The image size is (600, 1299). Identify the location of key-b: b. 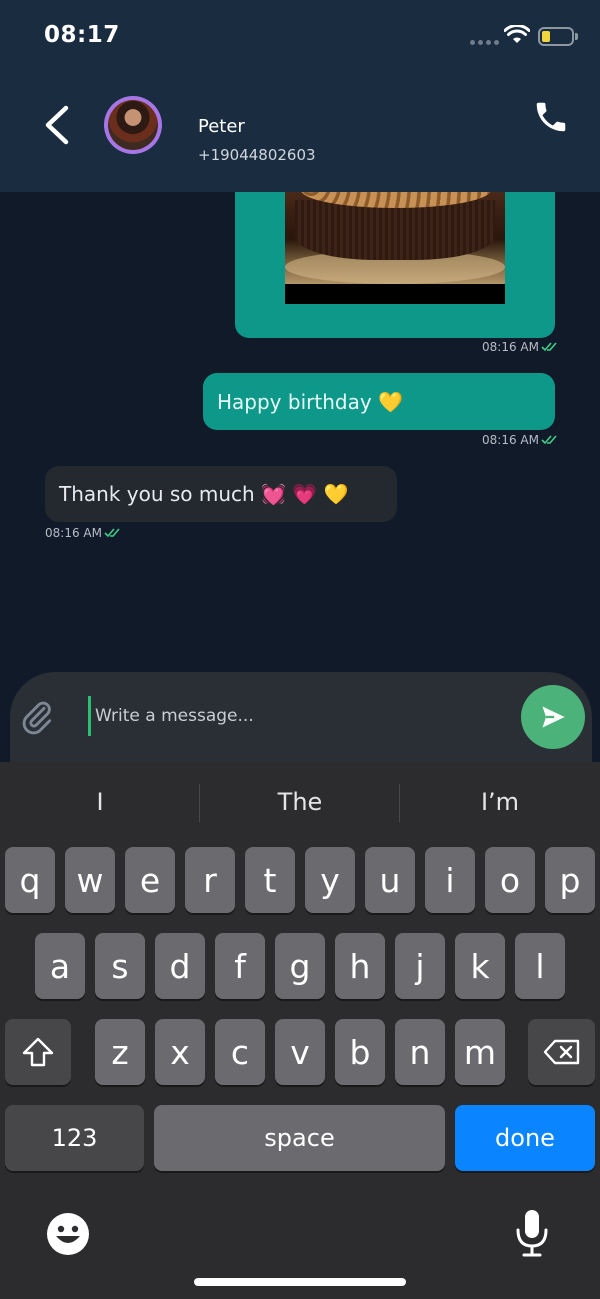
(360, 1052).